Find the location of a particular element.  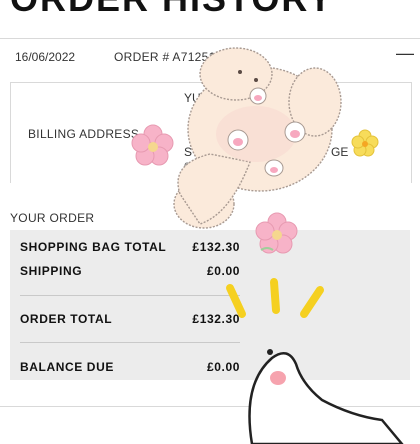

page-title: ORDER HISTORY is located at coordinates (172, 10).